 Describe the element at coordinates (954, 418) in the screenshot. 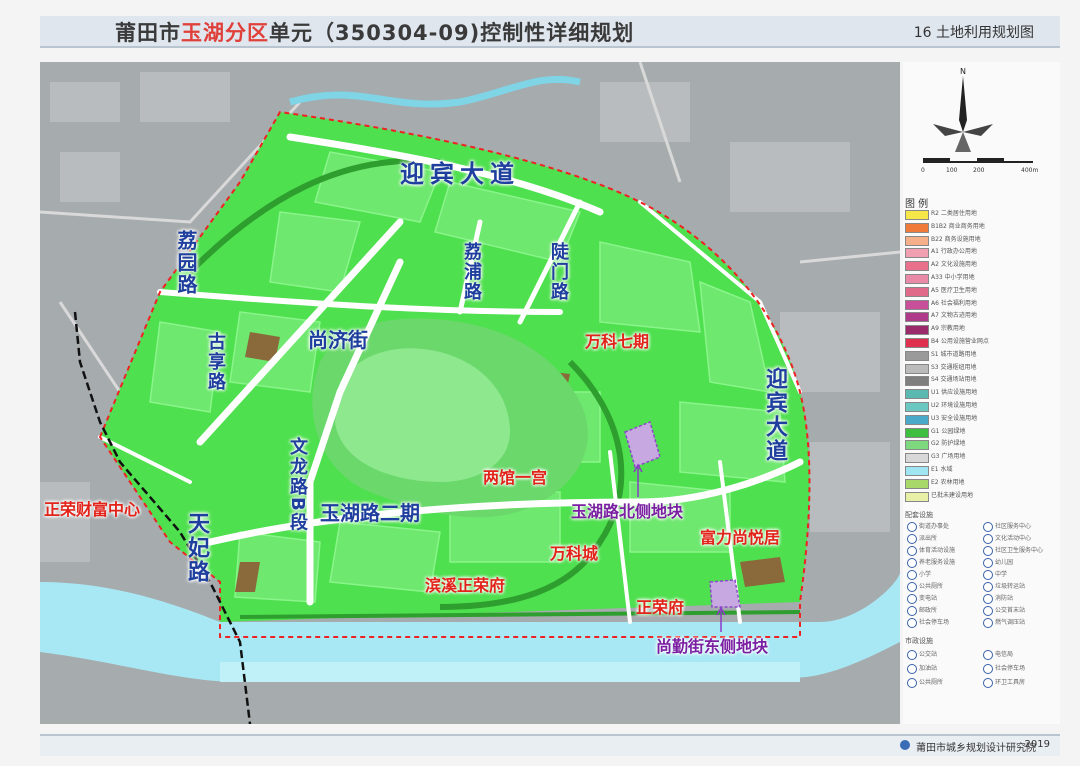

I see `legend-label: U3 安全设施用地` at that location.